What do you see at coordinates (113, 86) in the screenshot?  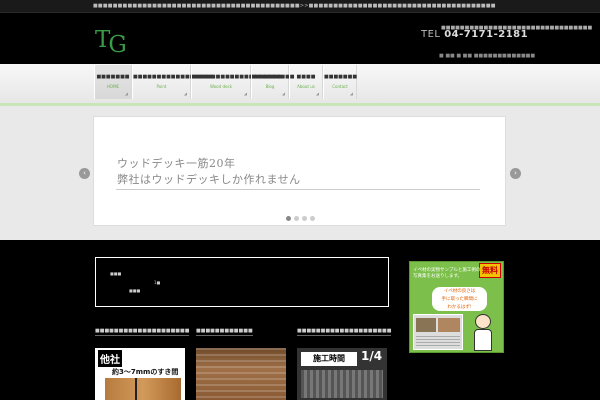 I see `nav-label-en: HOME` at bounding box center [113, 86].